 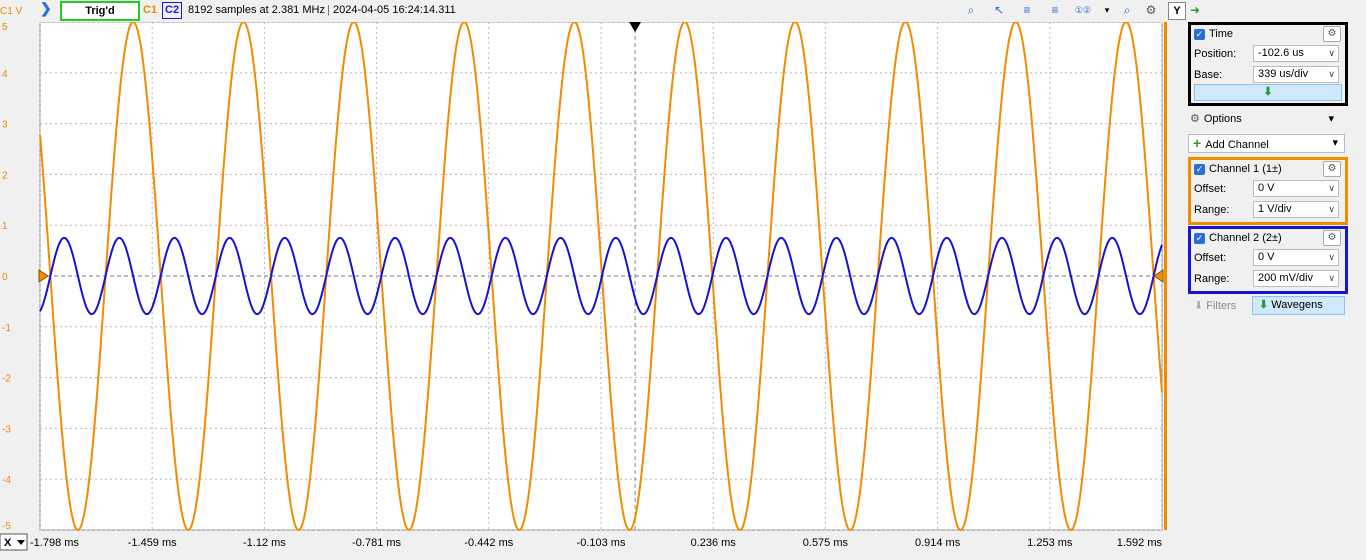 What do you see at coordinates (1296, 188) in the screenshot?
I see `channel1-offset-select: 0 V ∨` at bounding box center [1296, 188].